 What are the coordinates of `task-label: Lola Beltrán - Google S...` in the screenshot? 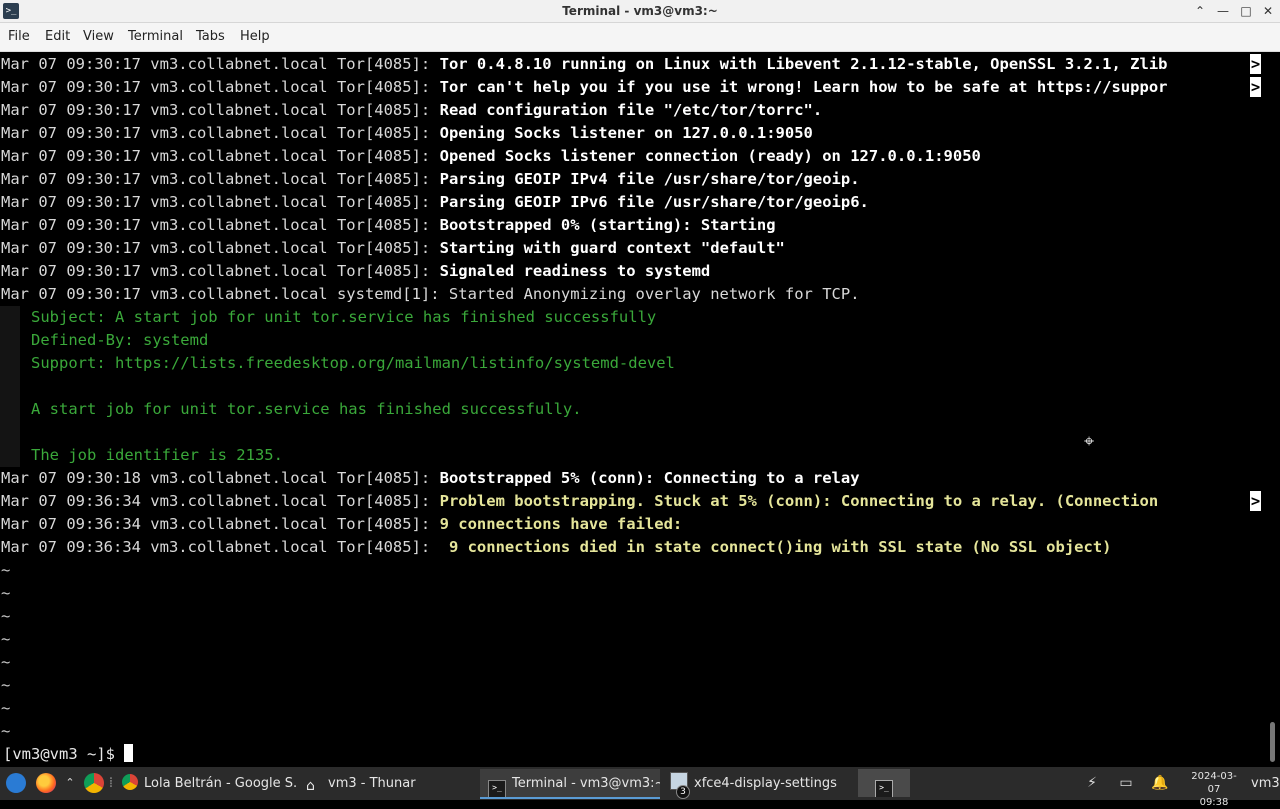 It's located at (221, 783).